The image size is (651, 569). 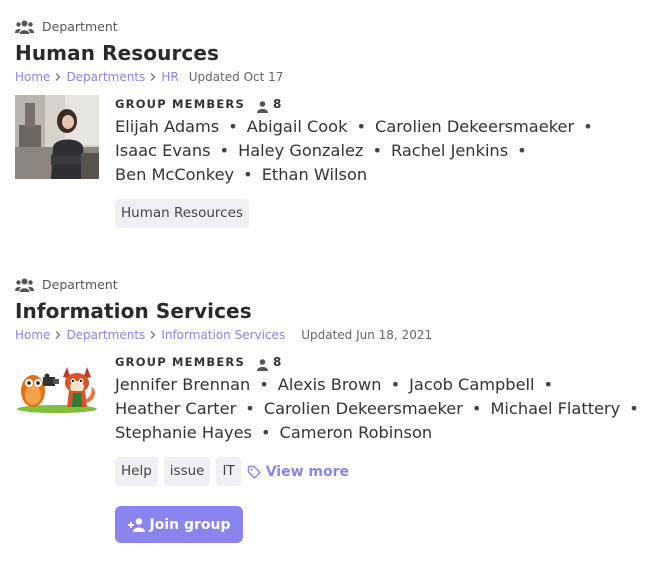 I want to click on member-name: Cameron Robinson, so click(x=356, y=432).